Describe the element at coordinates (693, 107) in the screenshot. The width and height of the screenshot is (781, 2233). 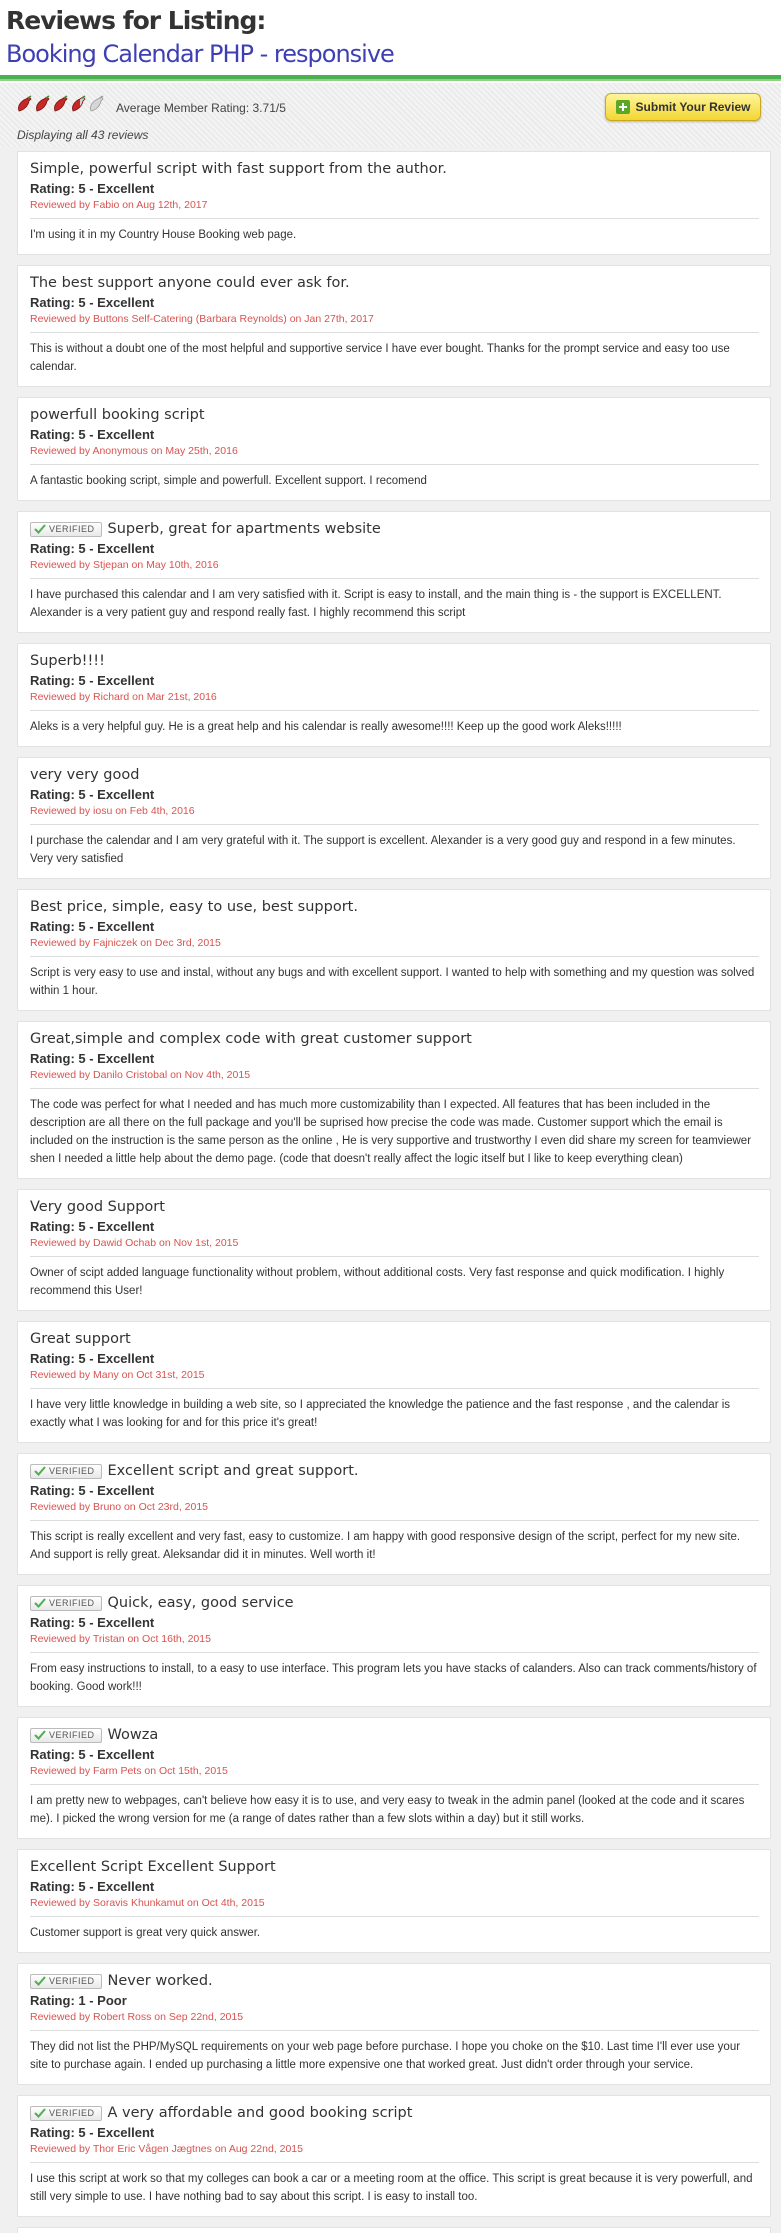
I see `submit-review-label: Submit Your Review` at that location.